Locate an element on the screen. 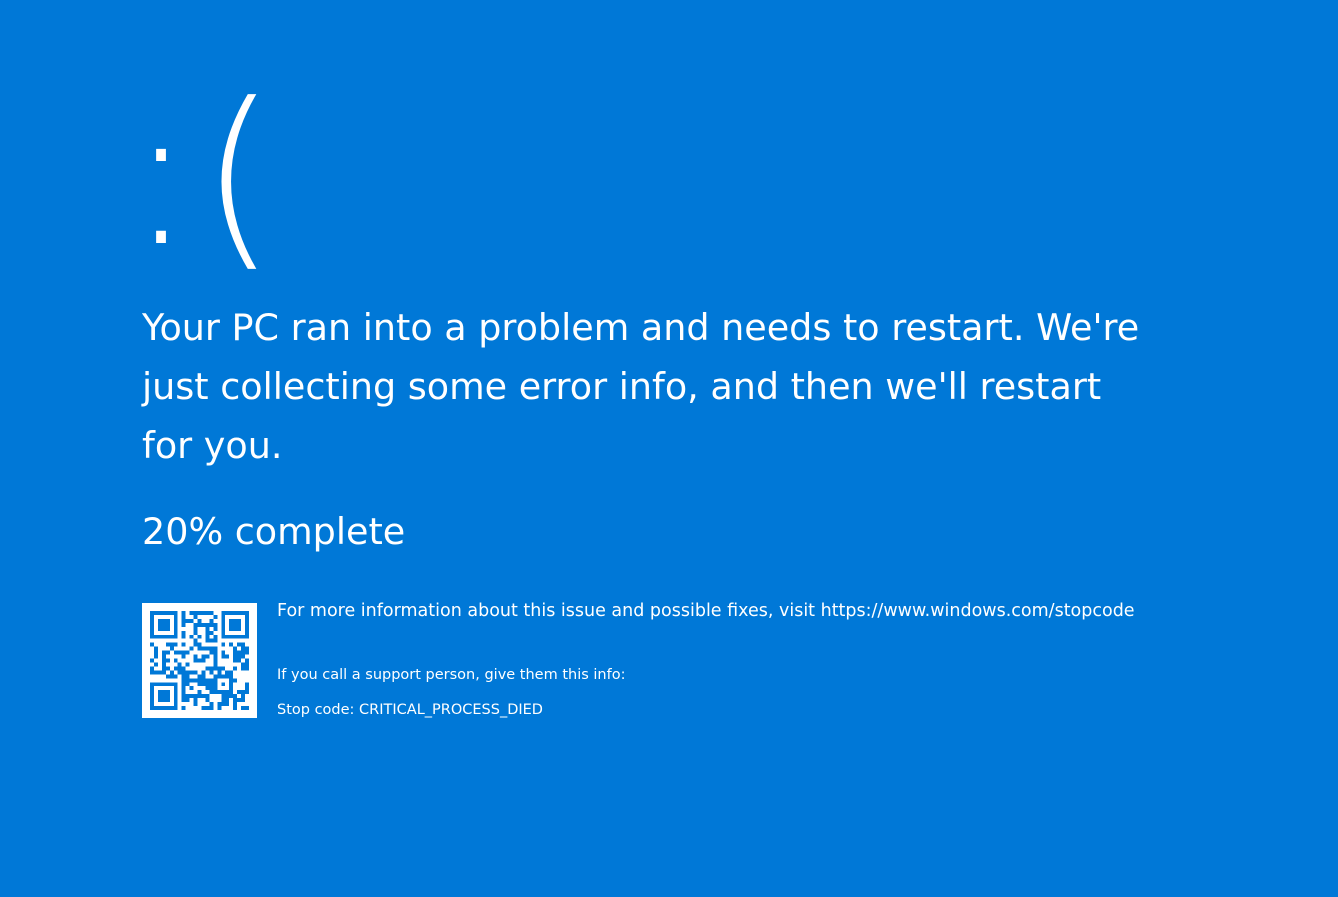 The height and width of the screenshot is (897, 1338). stop-code: Stop code: CRITICAL_PROCESS_DIED is located at coordinates (410, 710).